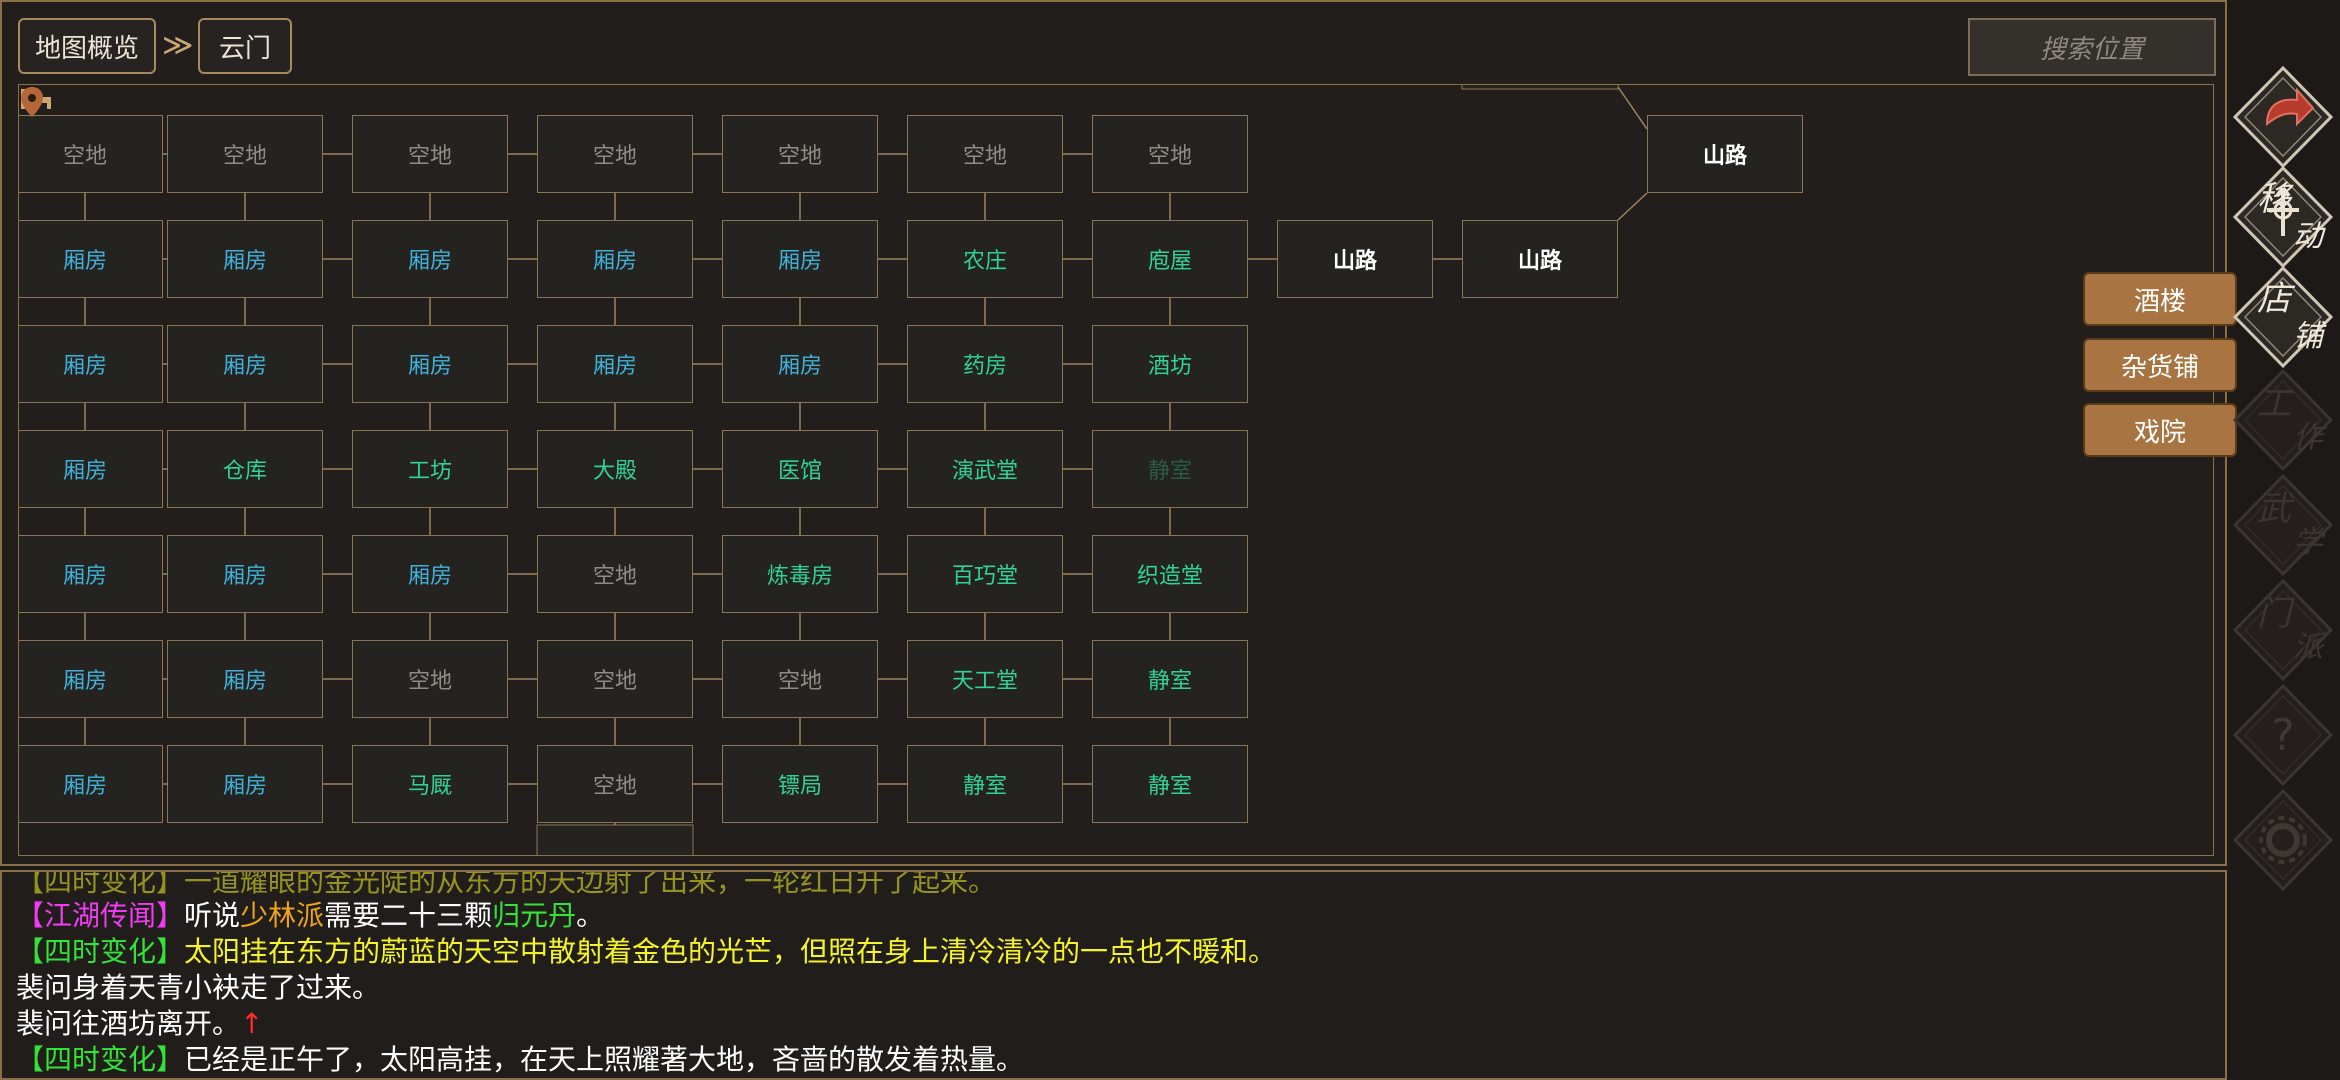  I want to click on svg-text: 工, so click(2275, 404).